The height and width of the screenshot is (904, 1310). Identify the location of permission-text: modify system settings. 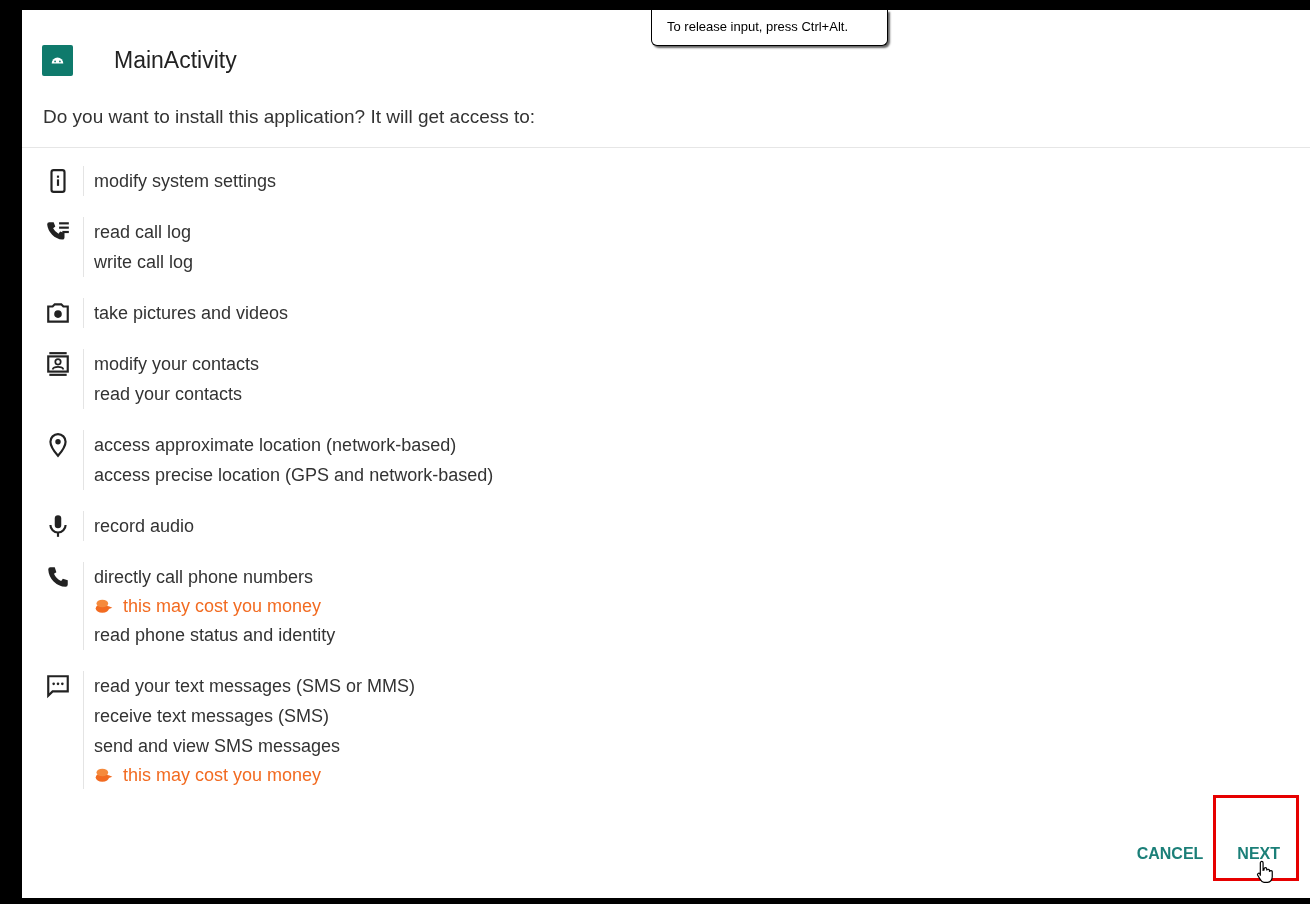
(185, 181).